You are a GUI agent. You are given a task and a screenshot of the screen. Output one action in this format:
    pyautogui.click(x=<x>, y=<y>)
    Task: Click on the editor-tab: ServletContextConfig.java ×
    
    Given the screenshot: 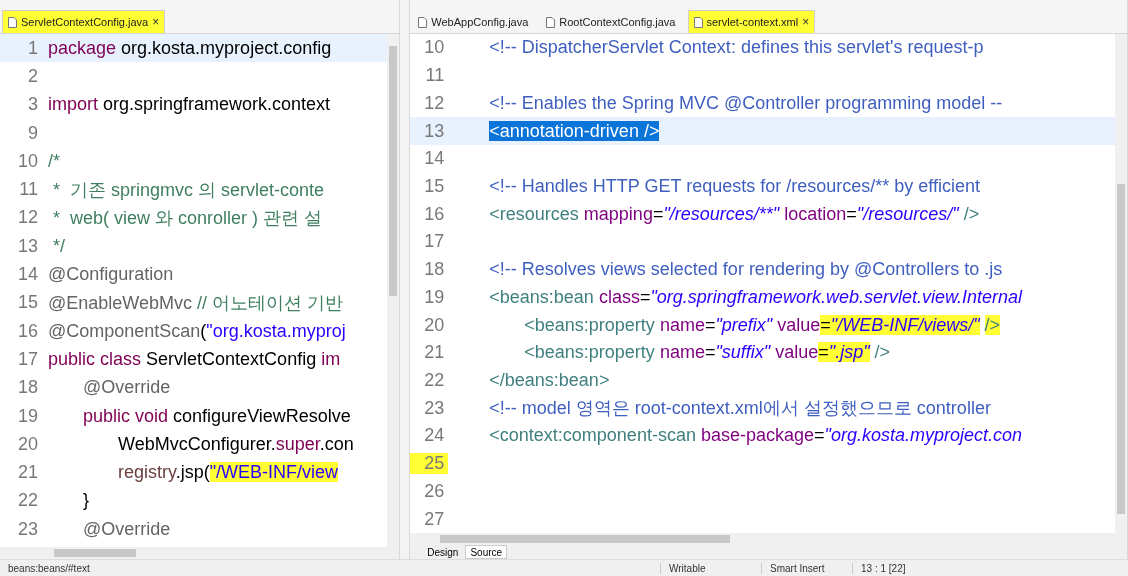 What is the action you would take?
    pyautogui.click(x=84, y=21)
    